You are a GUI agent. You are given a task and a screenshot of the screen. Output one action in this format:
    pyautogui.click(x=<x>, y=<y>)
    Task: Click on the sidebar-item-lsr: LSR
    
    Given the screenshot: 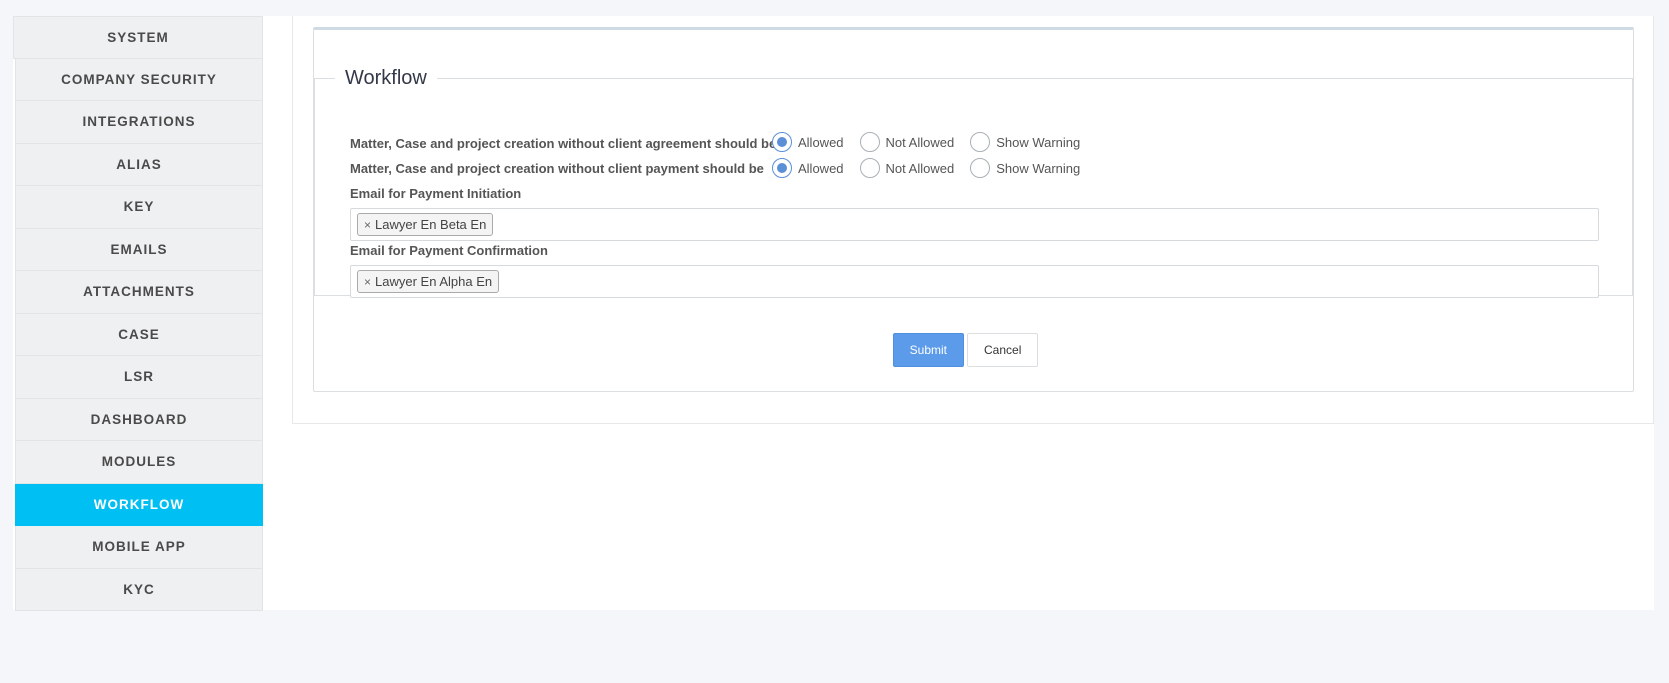 What is the action you would take?
    pyautogui.click(x=139, y=377)
    